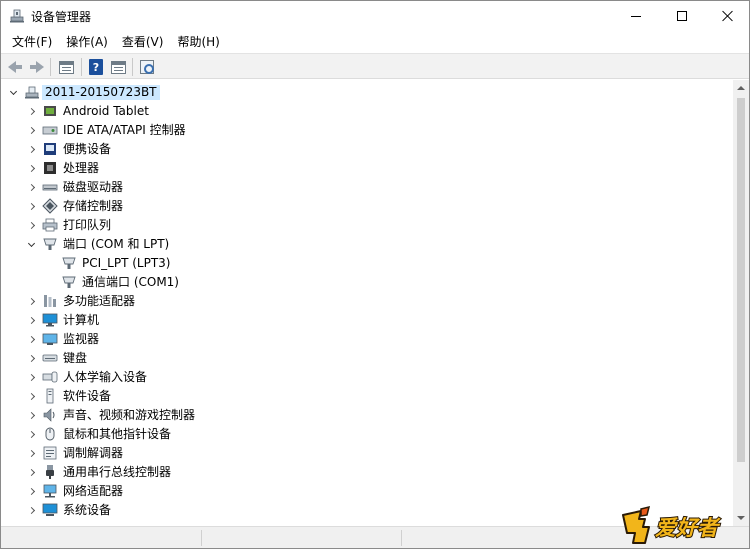  What do you see at coordinates (367, 415) in the screenshot?
I see `tree-item-audio: 声音、视频和游戏控制器` at bounding box center [367, 415].